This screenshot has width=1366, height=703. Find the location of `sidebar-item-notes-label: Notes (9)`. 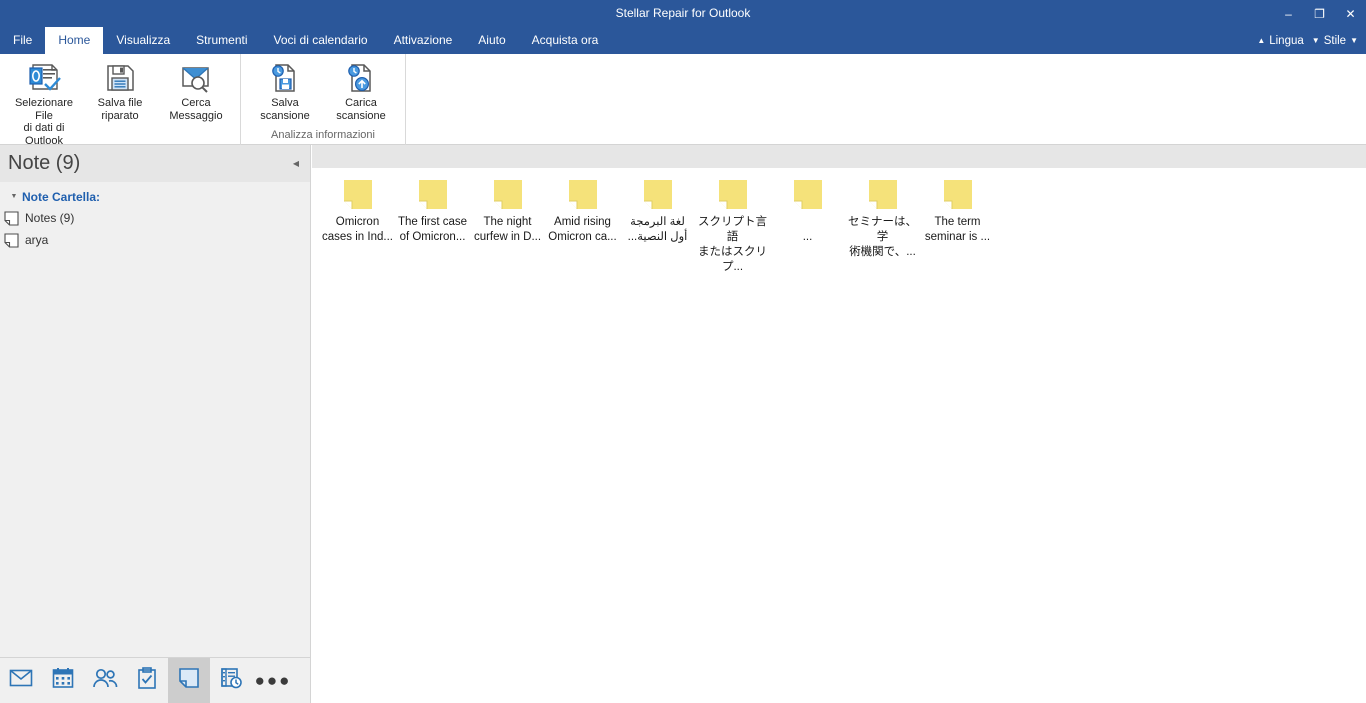

sidebar-item-notes-label: Notes (9) is located at coordinates (50, 218).